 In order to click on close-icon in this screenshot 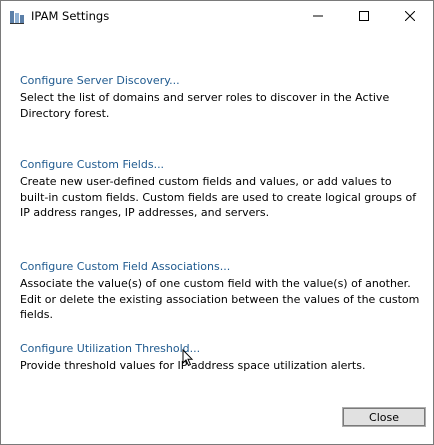, I will do `click(410, 16)`.